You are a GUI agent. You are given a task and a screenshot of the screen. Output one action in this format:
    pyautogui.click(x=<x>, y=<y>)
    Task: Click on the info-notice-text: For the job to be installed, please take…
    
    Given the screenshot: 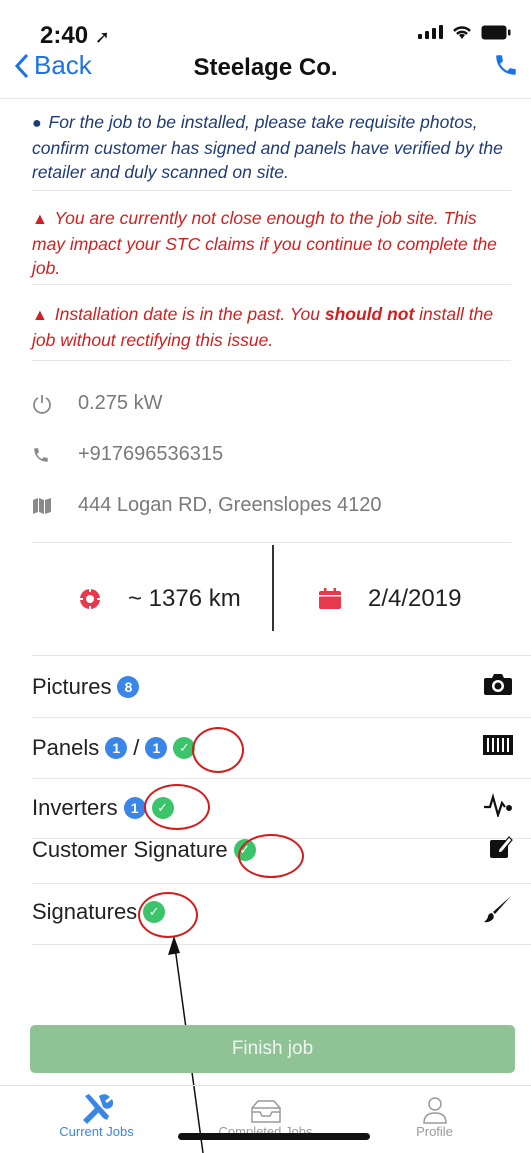 What is the action you would take?
    pyautogui.click(x=267, y=147)
    